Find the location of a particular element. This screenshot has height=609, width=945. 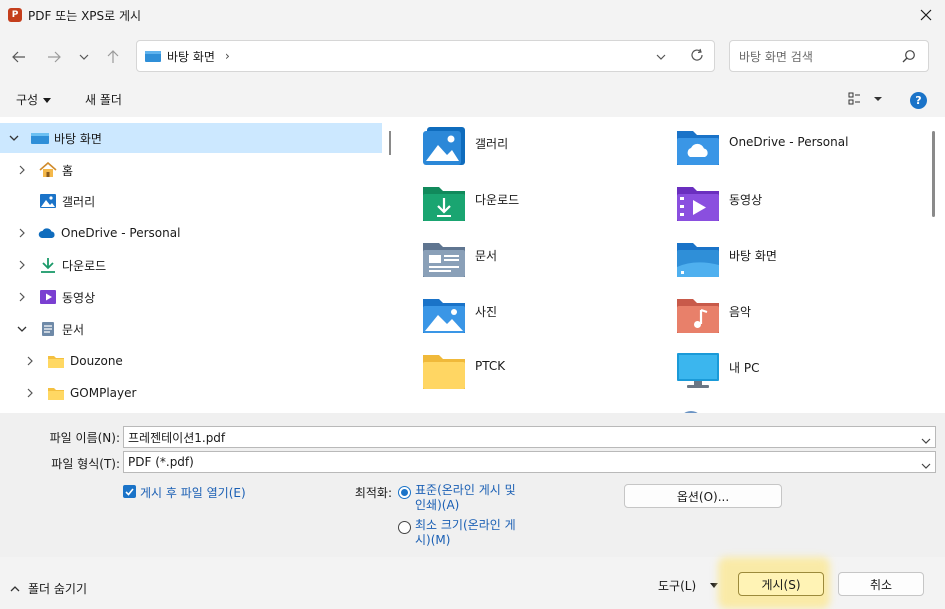

folder-item-onedrive: OneDrive - Personal is located at coordinates (778, 146).